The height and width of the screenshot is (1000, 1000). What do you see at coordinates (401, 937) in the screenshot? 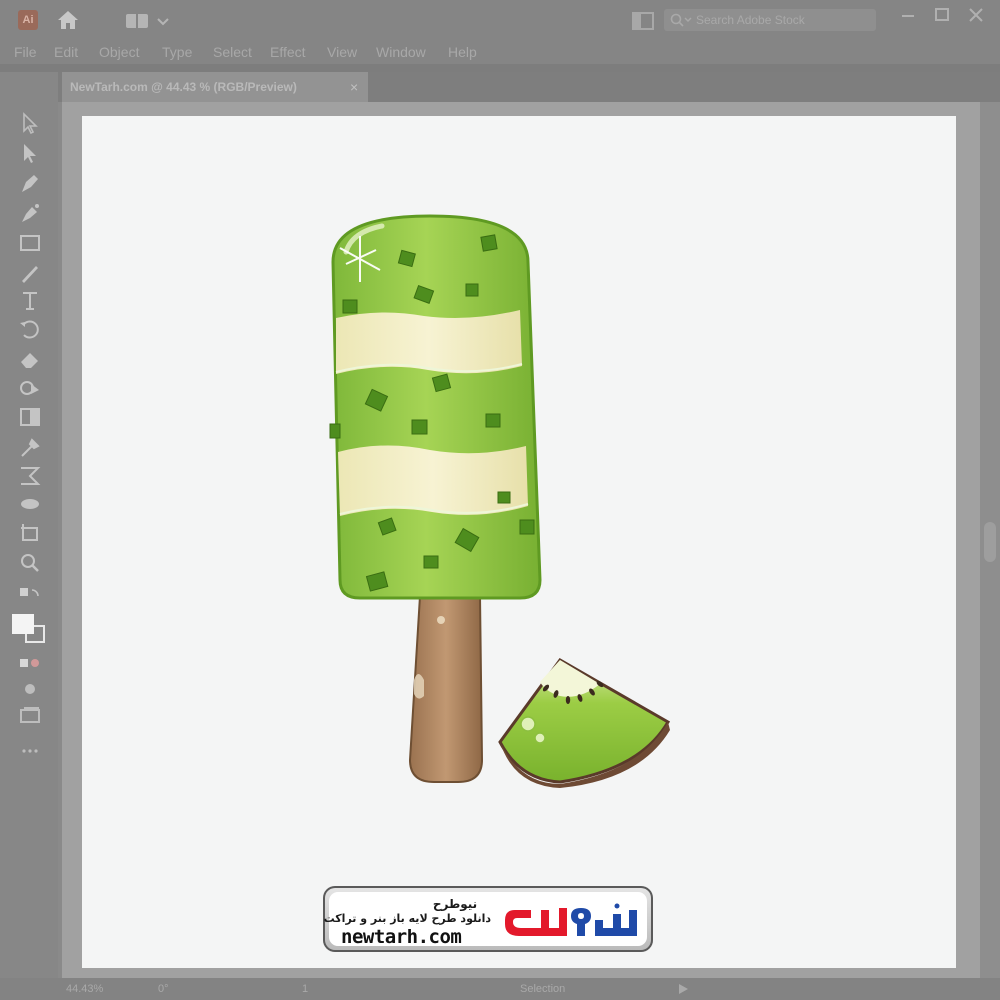
I see `brand-url: newtarh.com` at bounding box center [401, 937].